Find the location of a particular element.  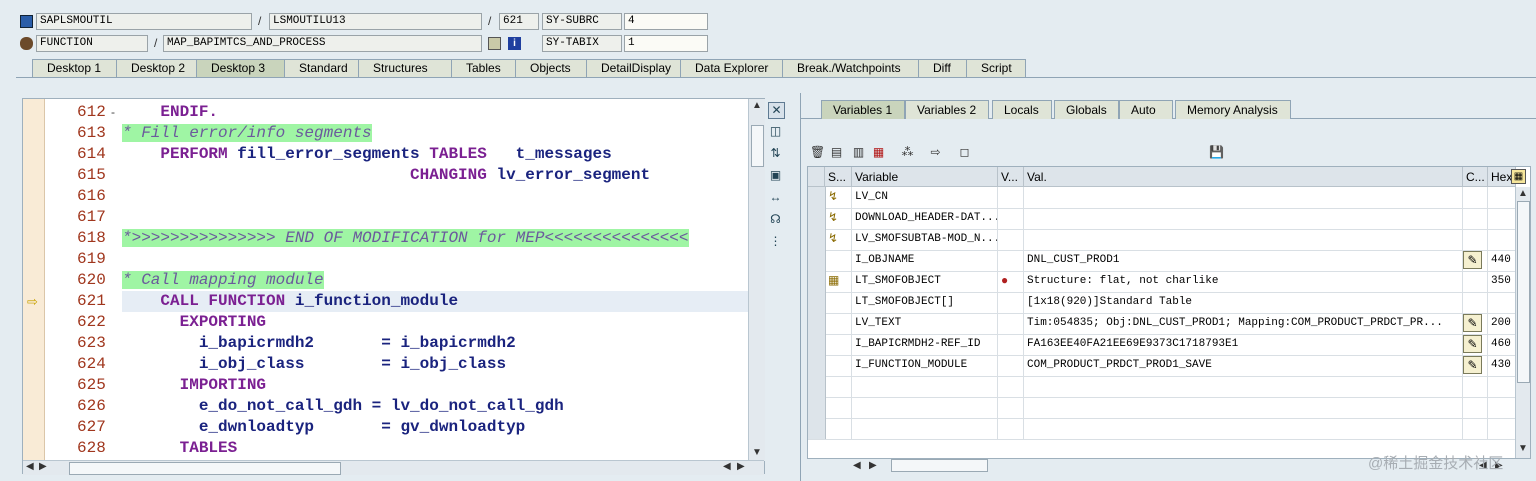

tree-icon: ⋮ is located at coordinates (775, 241).